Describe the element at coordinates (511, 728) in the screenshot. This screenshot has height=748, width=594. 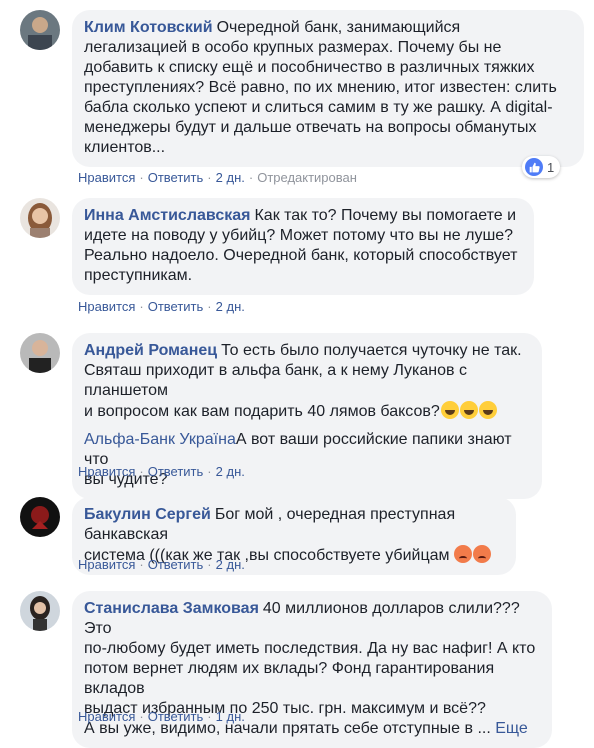
I see `see-more-link: Еще` at that location.